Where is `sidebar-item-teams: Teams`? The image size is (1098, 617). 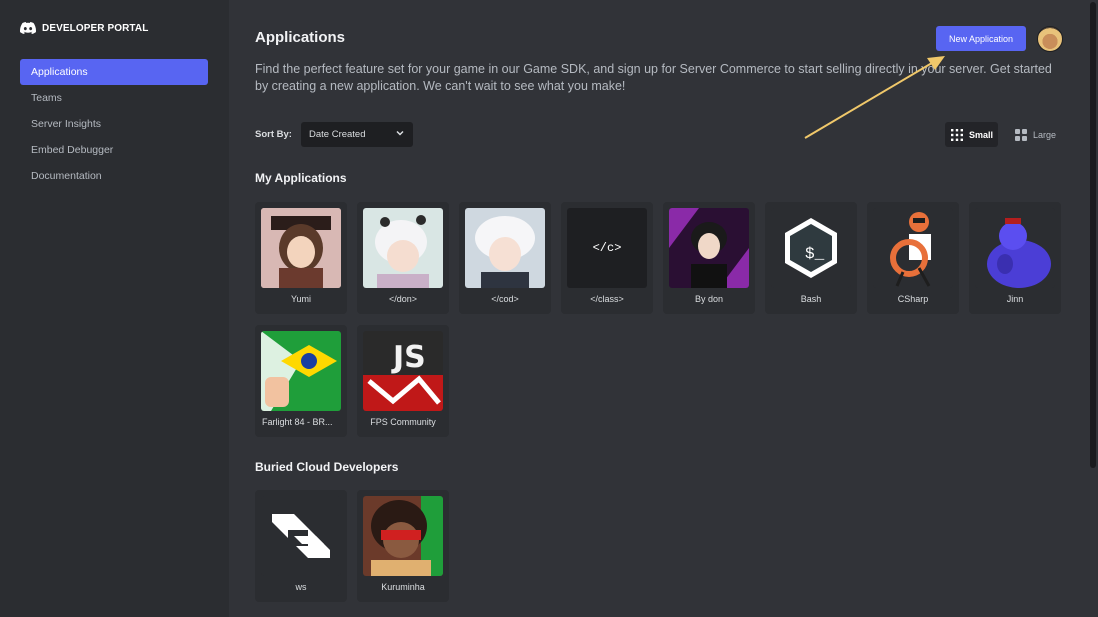
sidebar-item-teams: Teams is located at coordinates (114, 98).